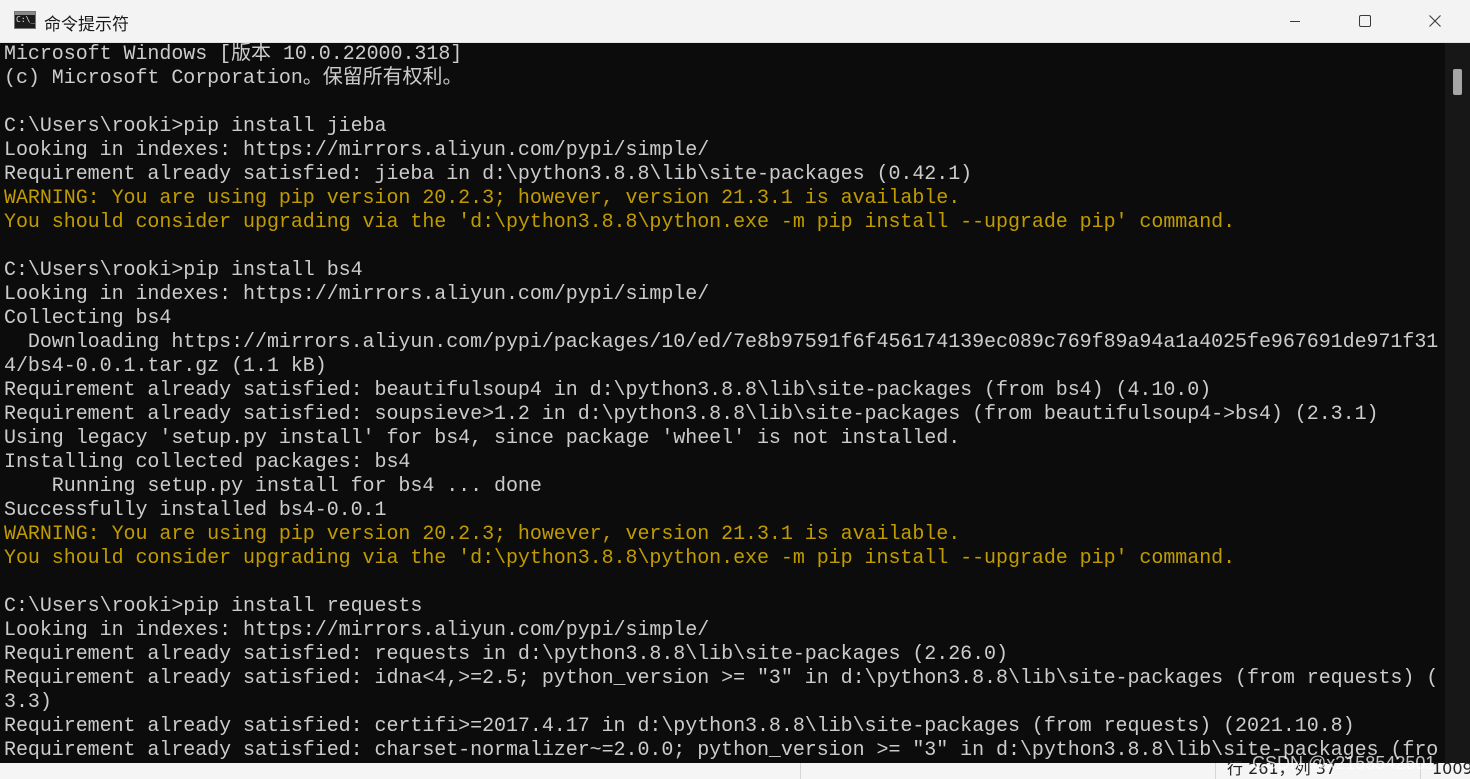  What do you see at coordinates (1451, 768) in the screenshot?
I see `zoom-status: 1009` at bounding box center [1451, 768].